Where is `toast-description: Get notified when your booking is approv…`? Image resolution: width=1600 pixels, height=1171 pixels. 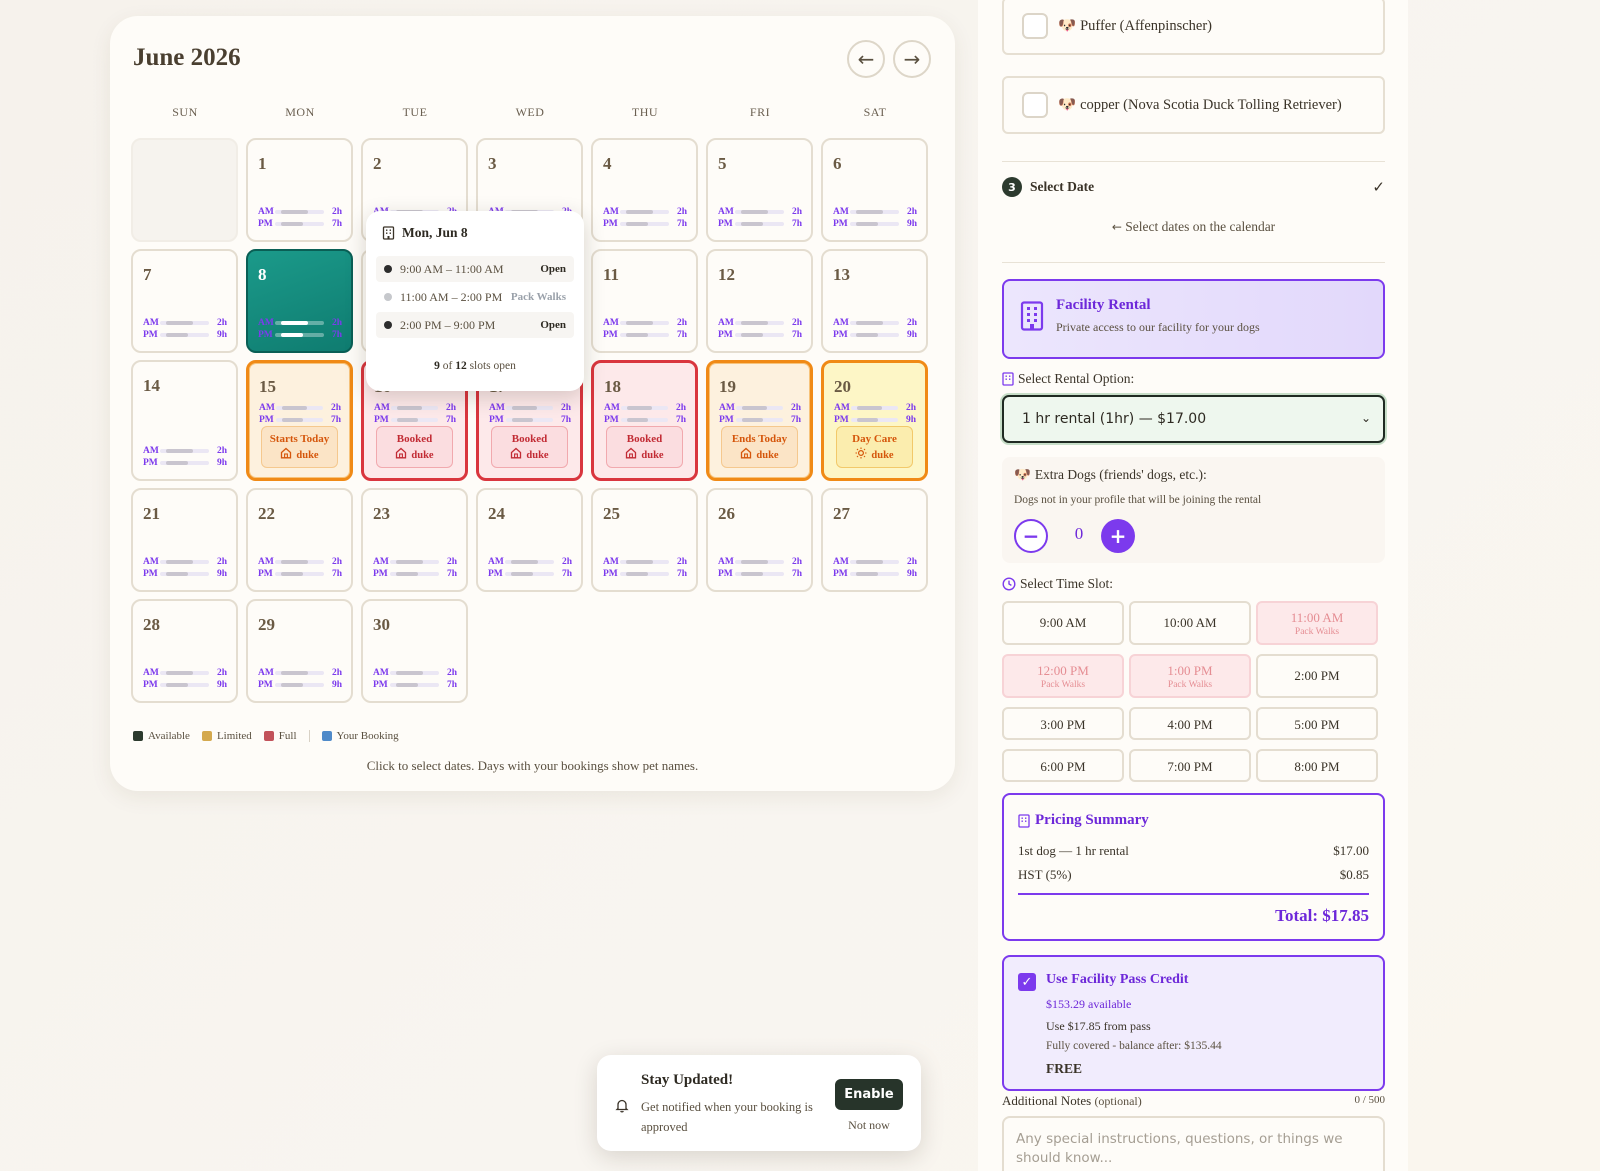 toast-description: Get notified when your booking is approv… is located at coordinates (727, 1117).